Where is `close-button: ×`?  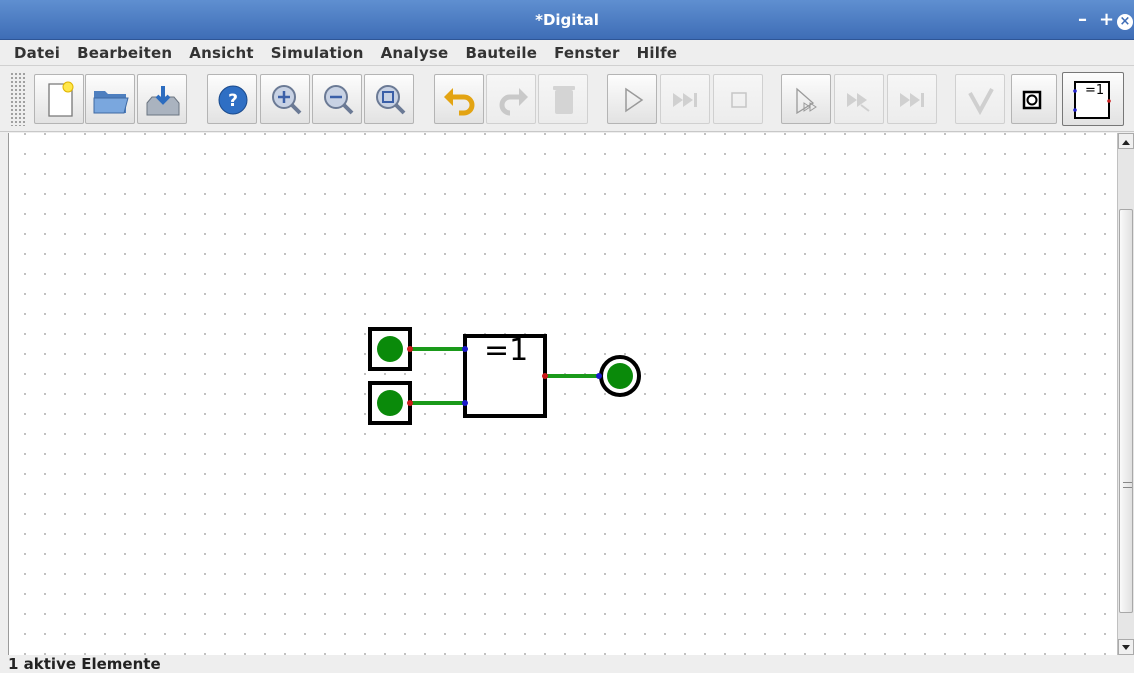 close-button: × is located at coordinates (1125, 20).